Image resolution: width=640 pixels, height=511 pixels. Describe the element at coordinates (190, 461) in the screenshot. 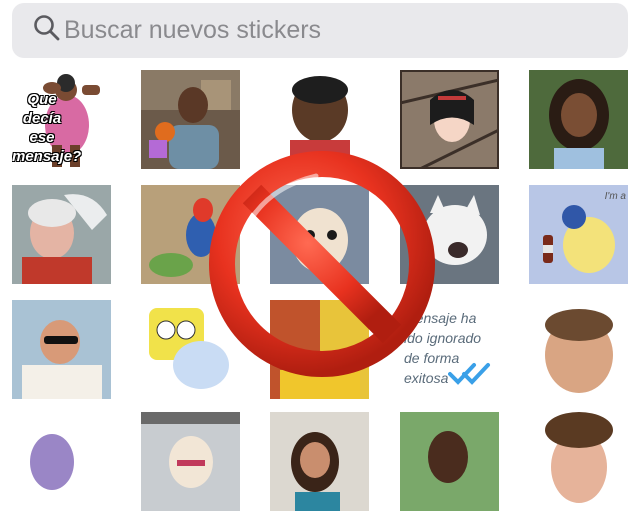

I see `sticker-puppy` at that location.